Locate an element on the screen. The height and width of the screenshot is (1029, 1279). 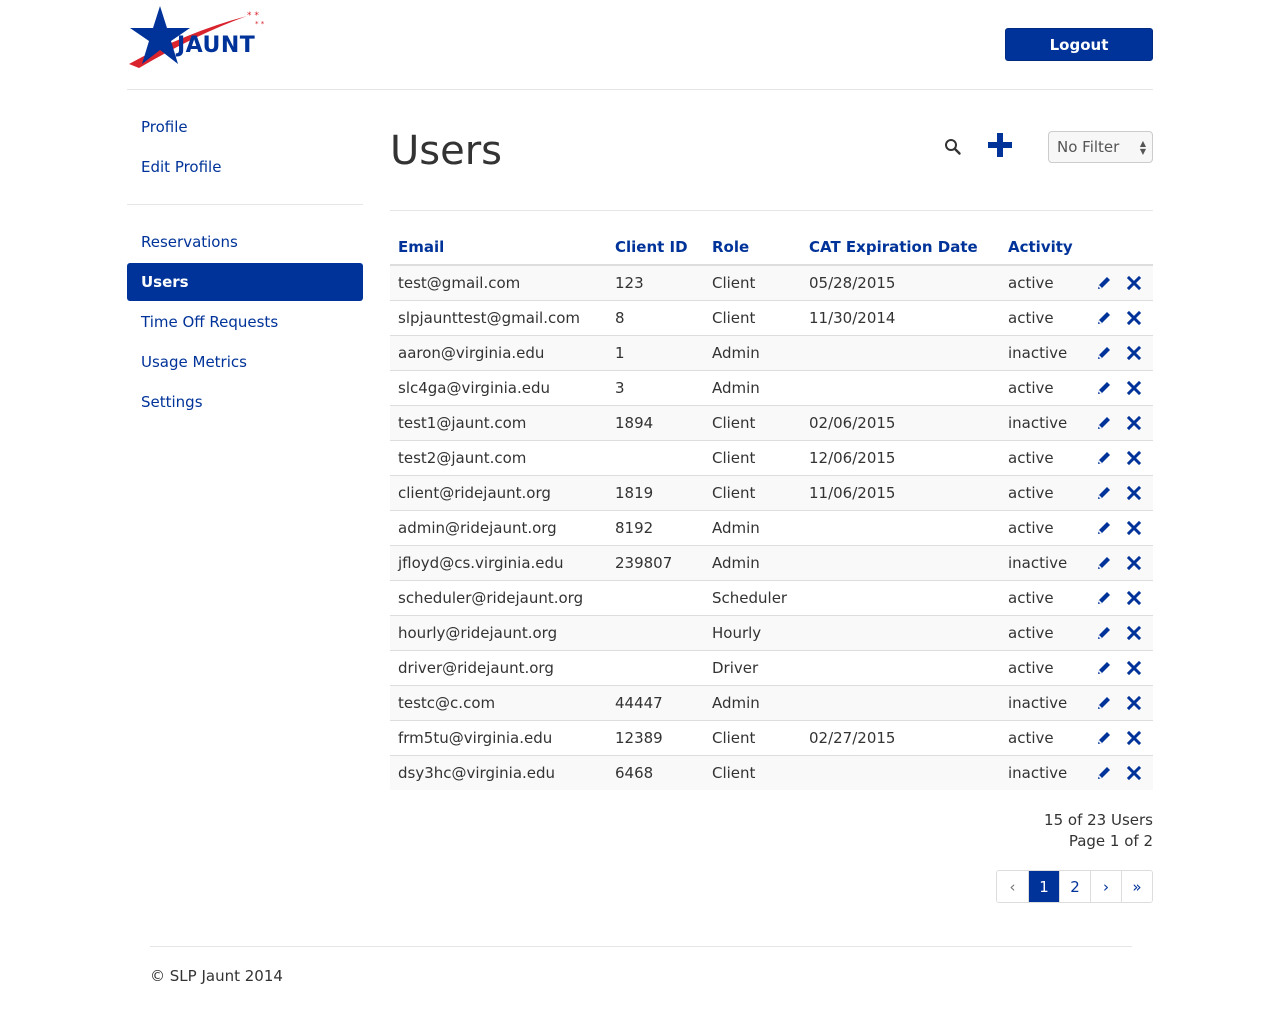
column-header-client-id: Client ID is located at coordinates (655, 248).